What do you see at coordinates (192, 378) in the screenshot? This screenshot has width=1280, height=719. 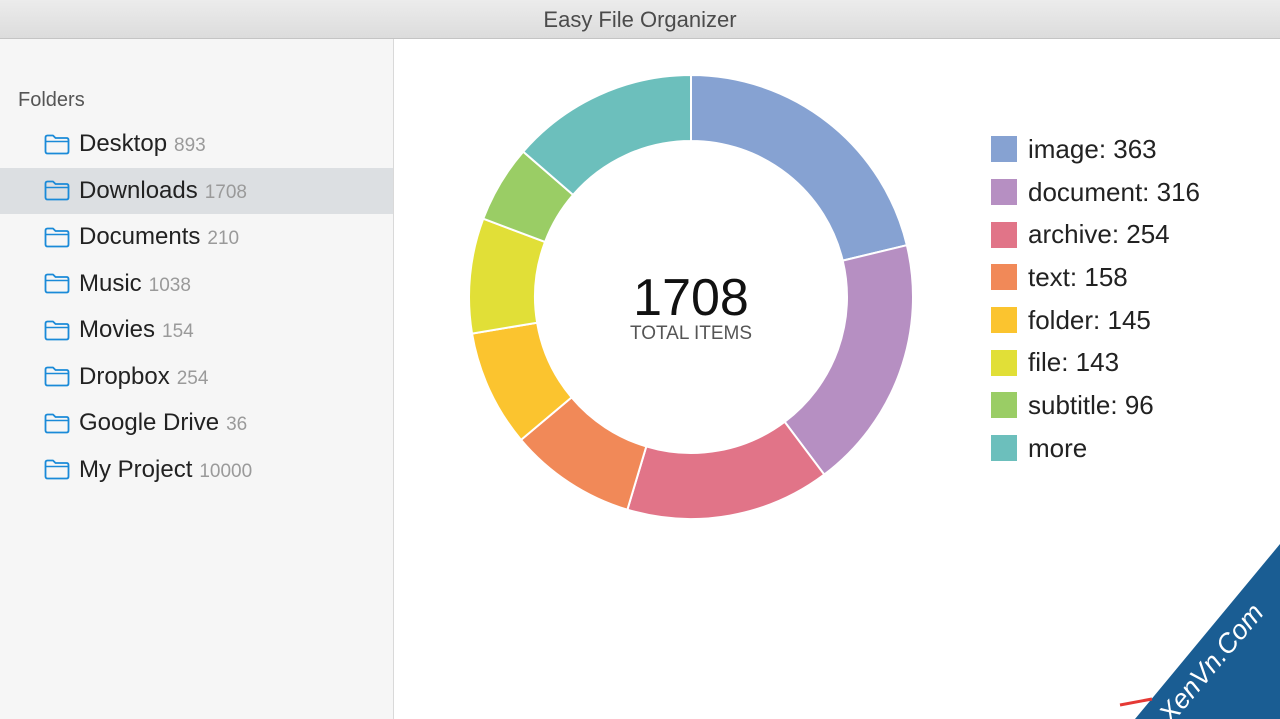 I see `folder-count: 254` at bounding box center [192, 378].